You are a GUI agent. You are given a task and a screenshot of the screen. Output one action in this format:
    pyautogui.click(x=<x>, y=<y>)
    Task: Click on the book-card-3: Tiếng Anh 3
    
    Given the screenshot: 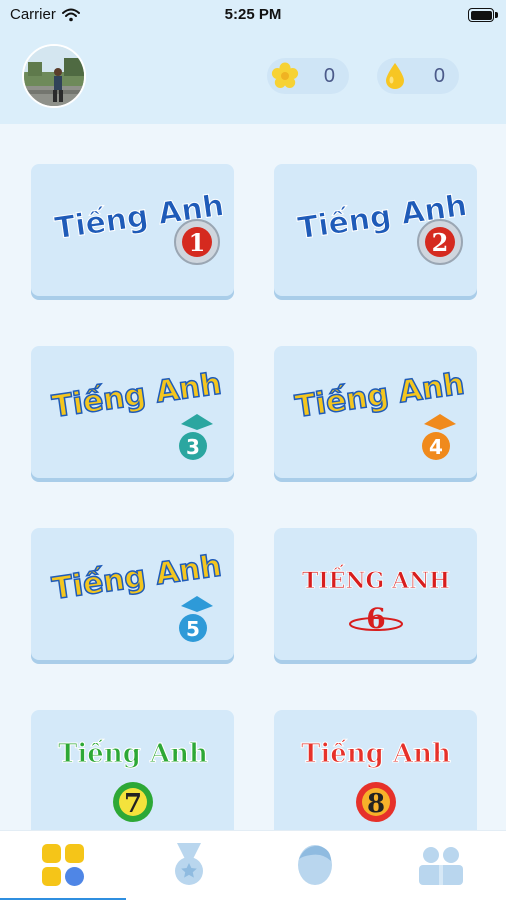 What is the action you would take?
    pyautogui.click(x=132, y=412)
    